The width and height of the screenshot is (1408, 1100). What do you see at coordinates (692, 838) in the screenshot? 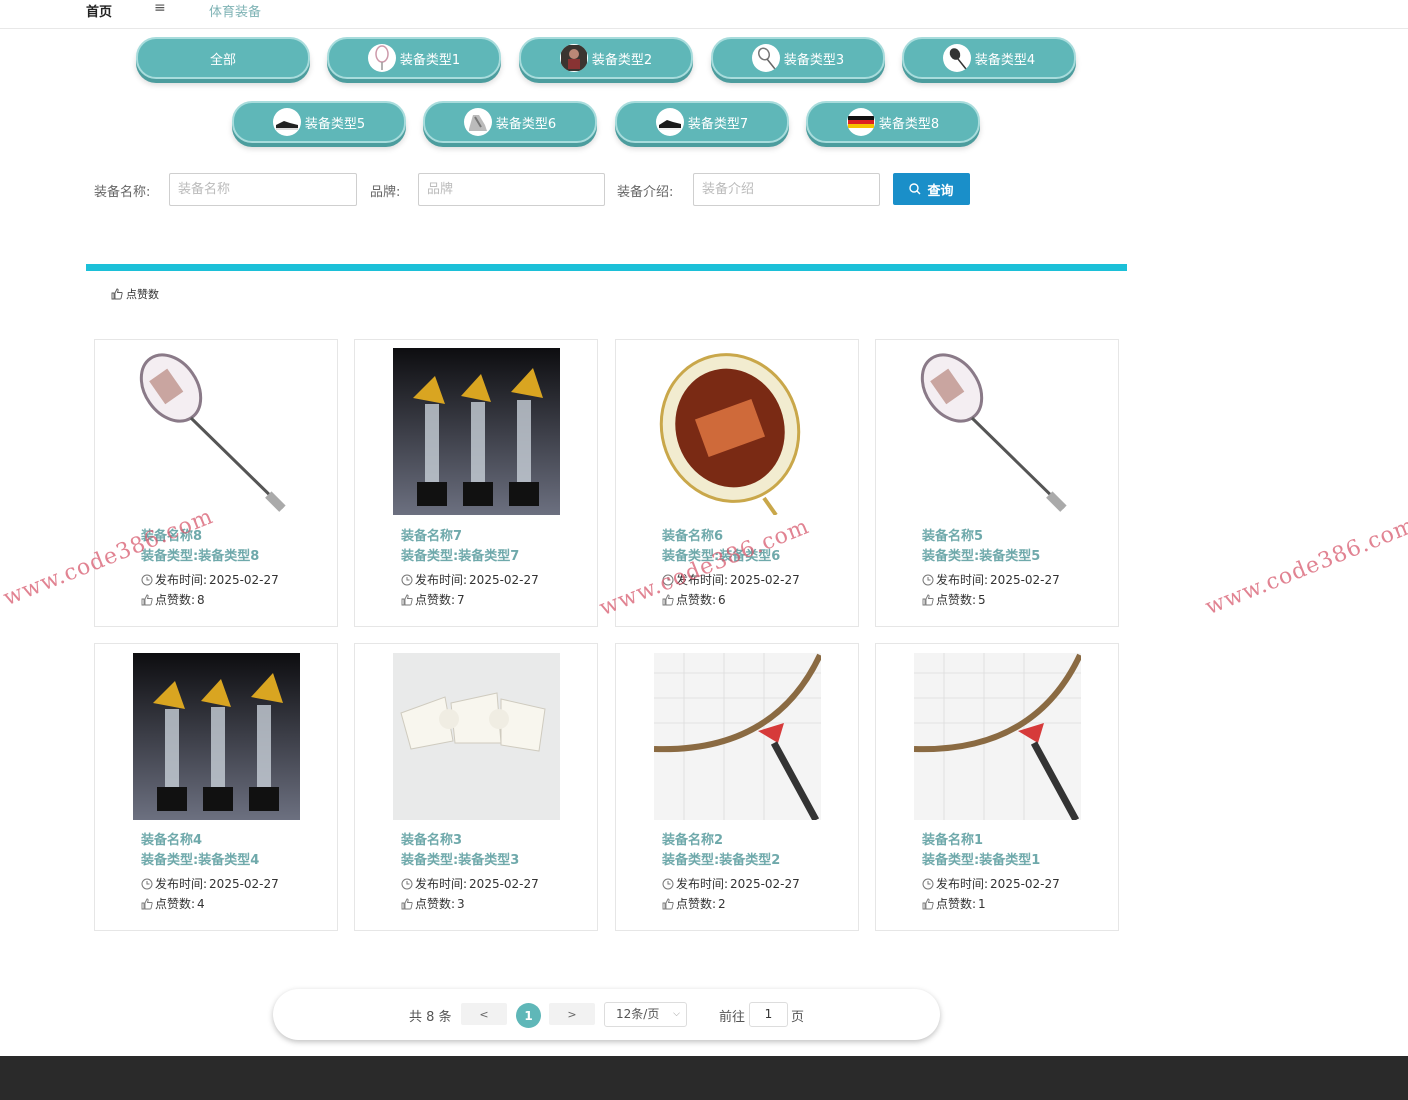
I see `equipment-name: 装备名称2` at bounding box center [692, 838].